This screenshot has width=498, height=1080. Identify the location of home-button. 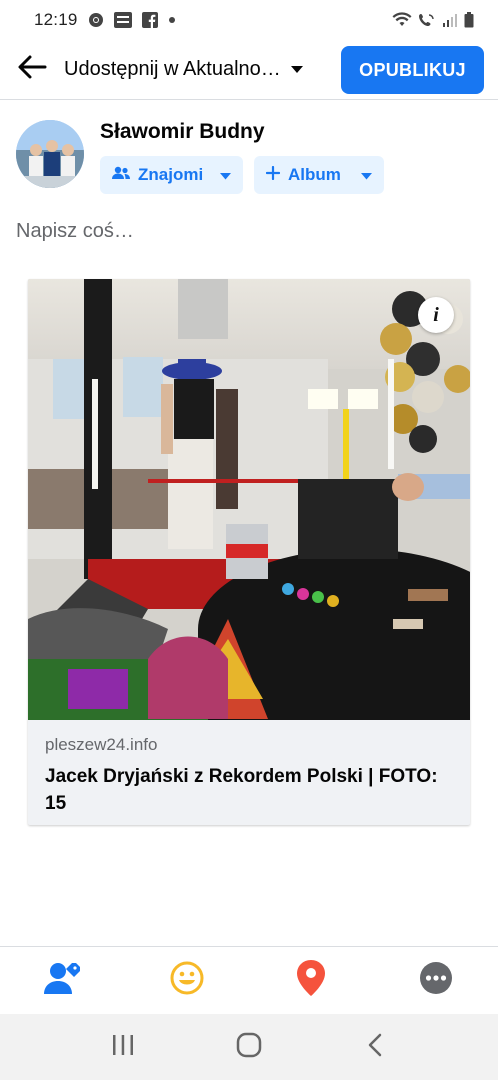
(249, 1047).